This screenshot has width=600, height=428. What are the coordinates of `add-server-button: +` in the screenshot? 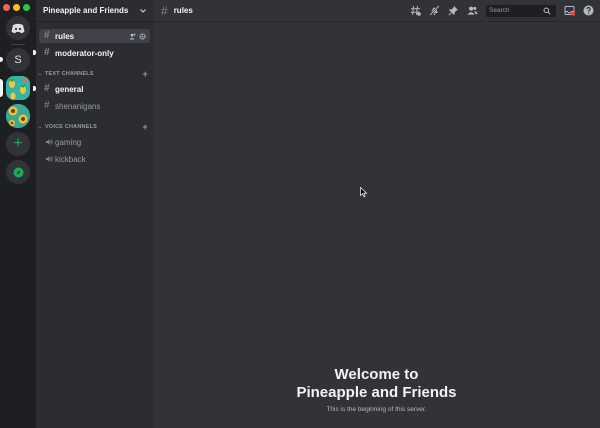 It's located at (18, 144).